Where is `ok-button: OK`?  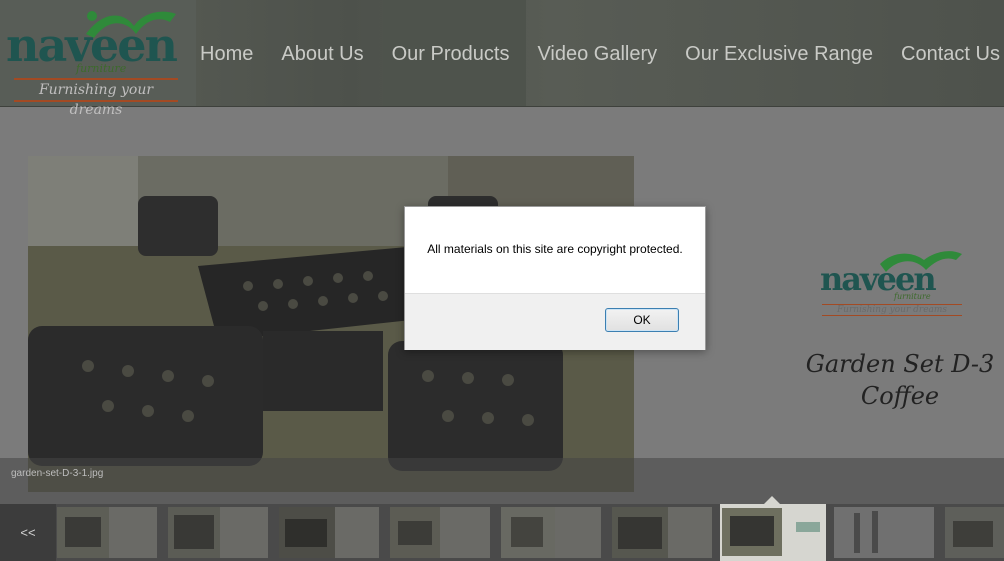 ok-button: OK is located at coordinates (642, 320).